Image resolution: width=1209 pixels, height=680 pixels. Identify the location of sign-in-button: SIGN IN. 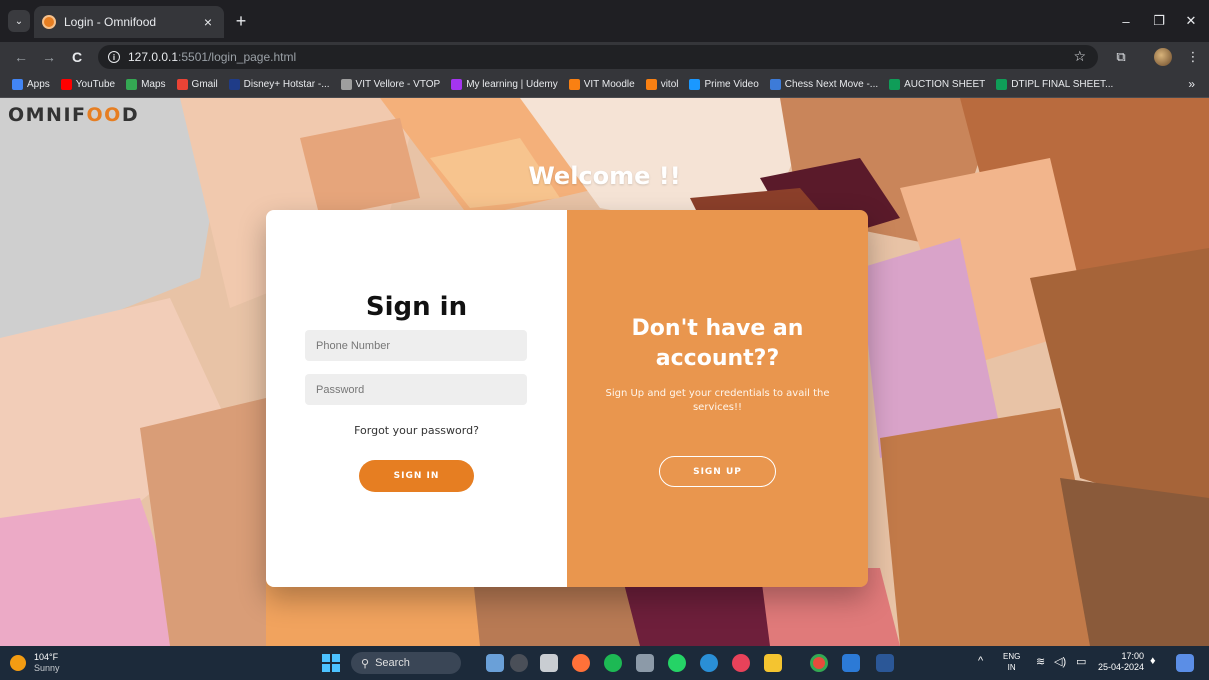
(416, 476).